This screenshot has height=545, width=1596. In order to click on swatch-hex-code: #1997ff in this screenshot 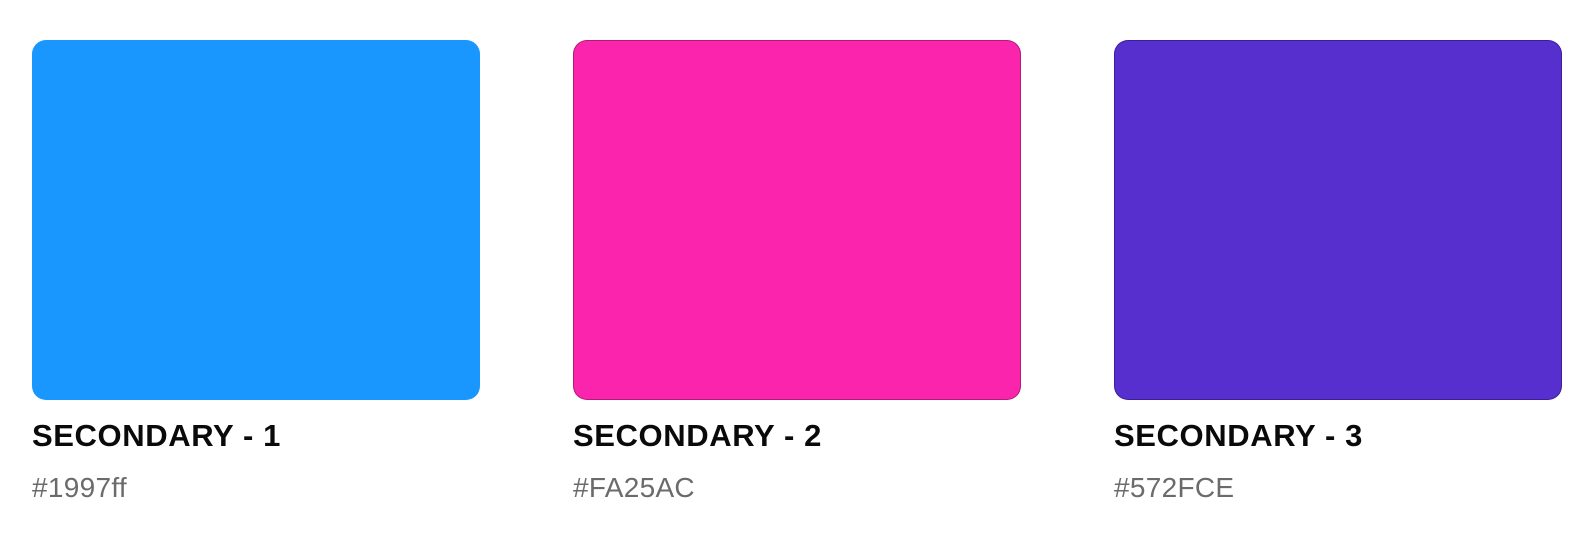, I will do `click(80, 487)`.